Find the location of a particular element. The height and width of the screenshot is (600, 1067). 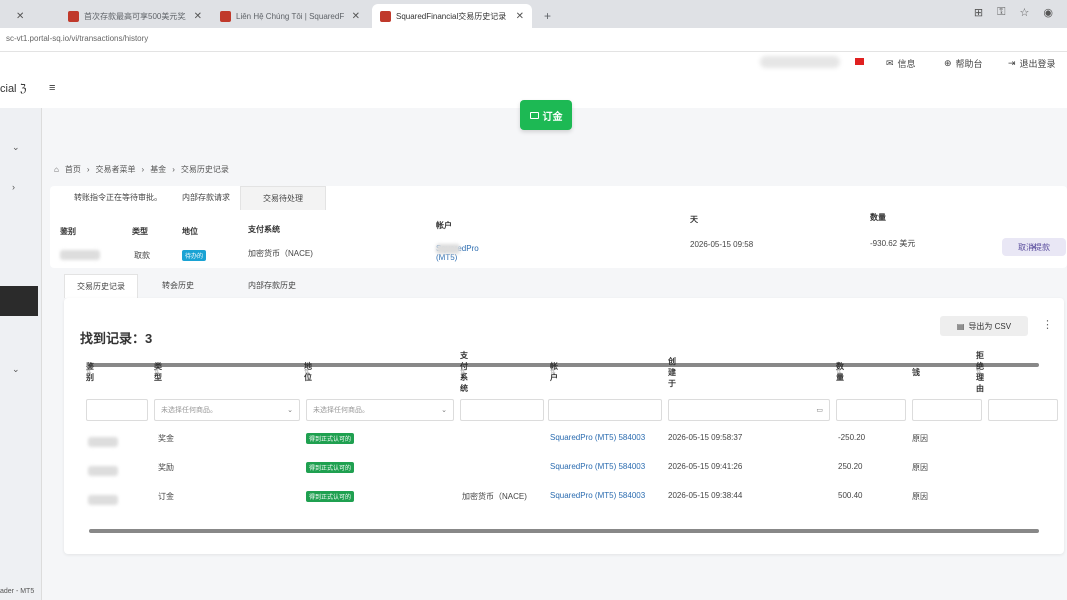

reject-filter is located at coordinates (1023, 410).